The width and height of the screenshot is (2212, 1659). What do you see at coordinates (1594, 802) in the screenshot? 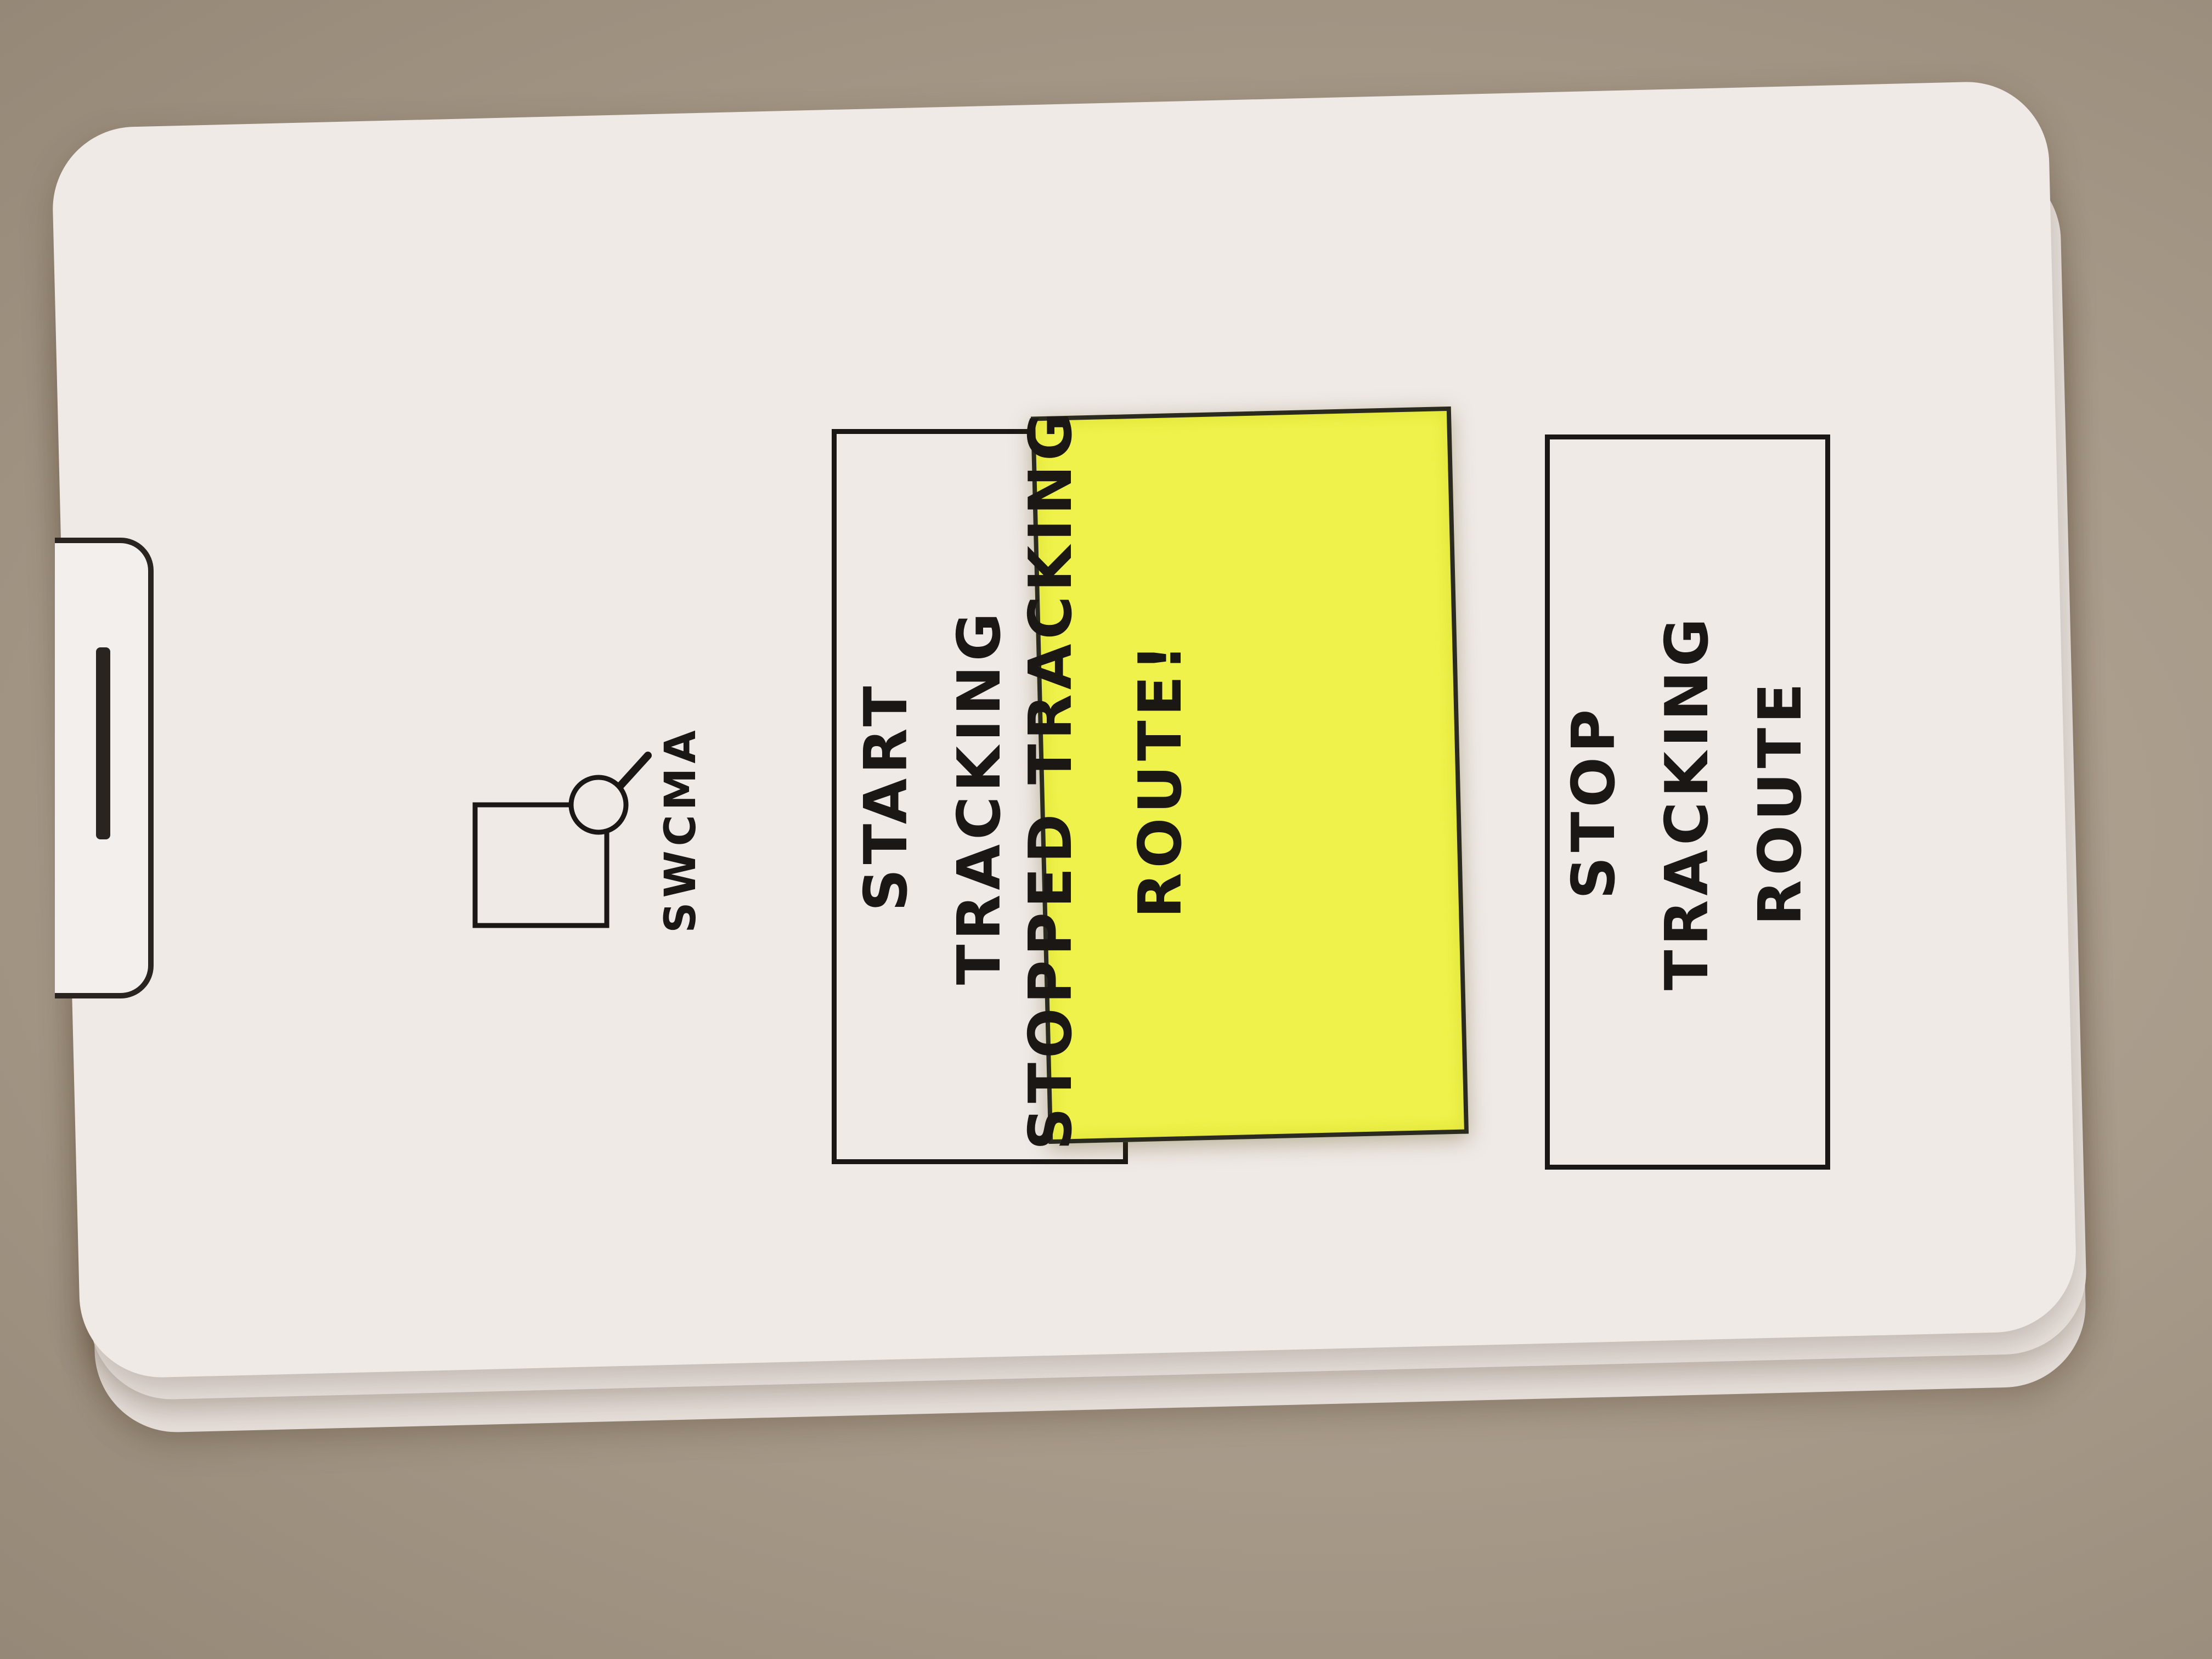
I see `stop-button-line-1: STOP` at bounding box center [1594, 802].